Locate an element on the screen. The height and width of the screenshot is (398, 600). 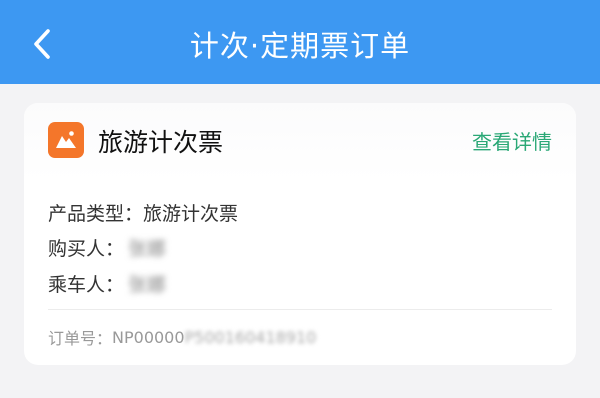
back-button is located at coordinates (42, 44).